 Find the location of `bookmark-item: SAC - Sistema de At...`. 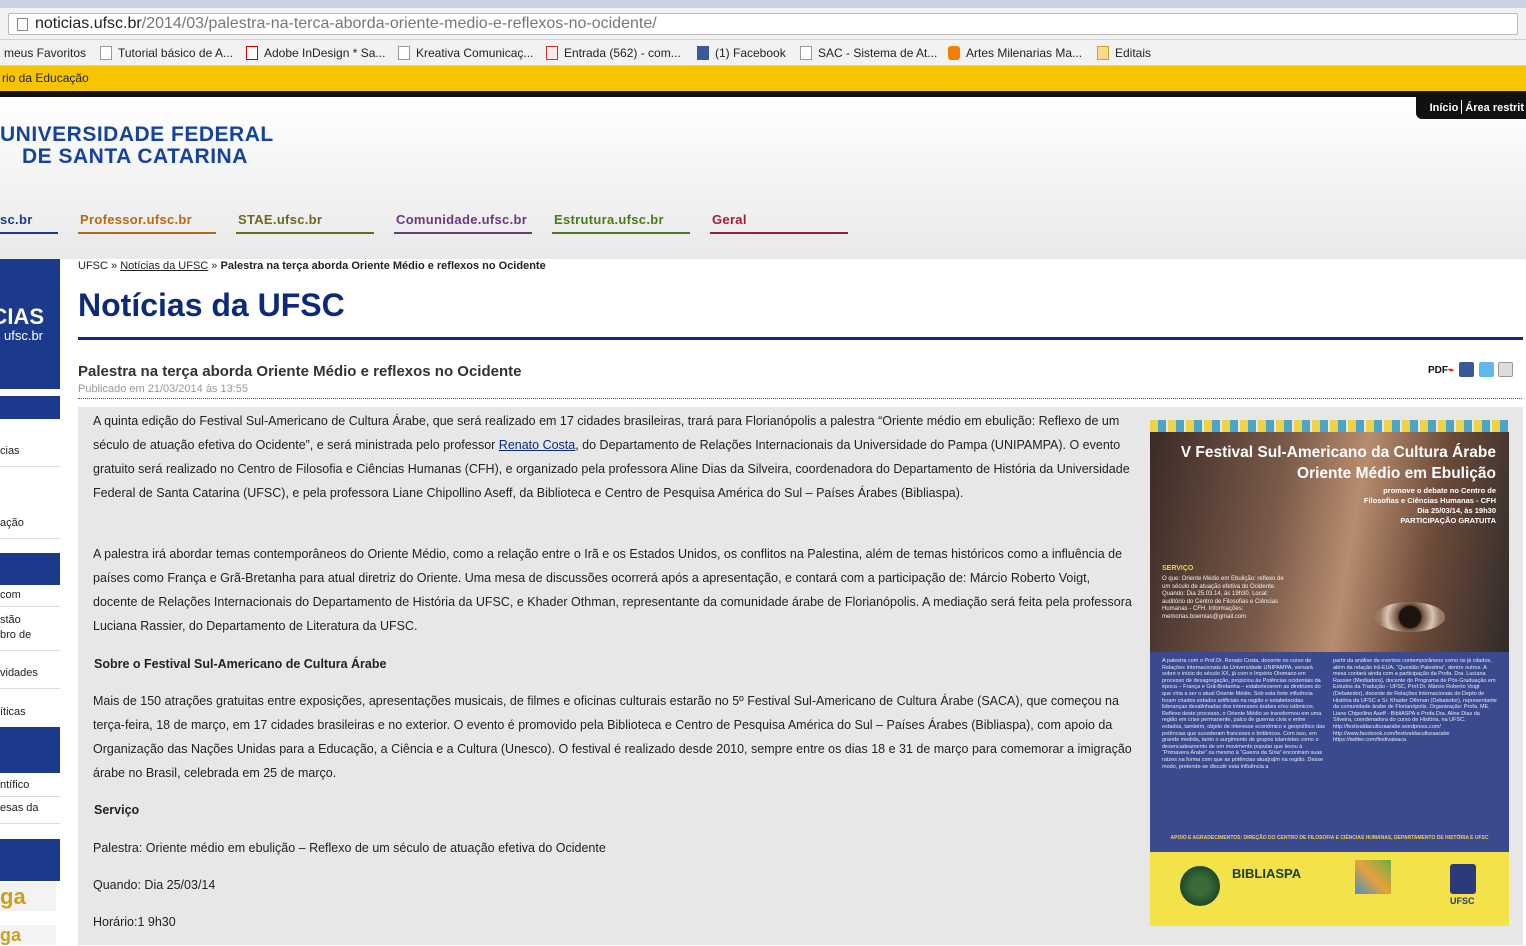

bookmark-item: SAC - Sistema de At... is located at coordinates (868, 53).